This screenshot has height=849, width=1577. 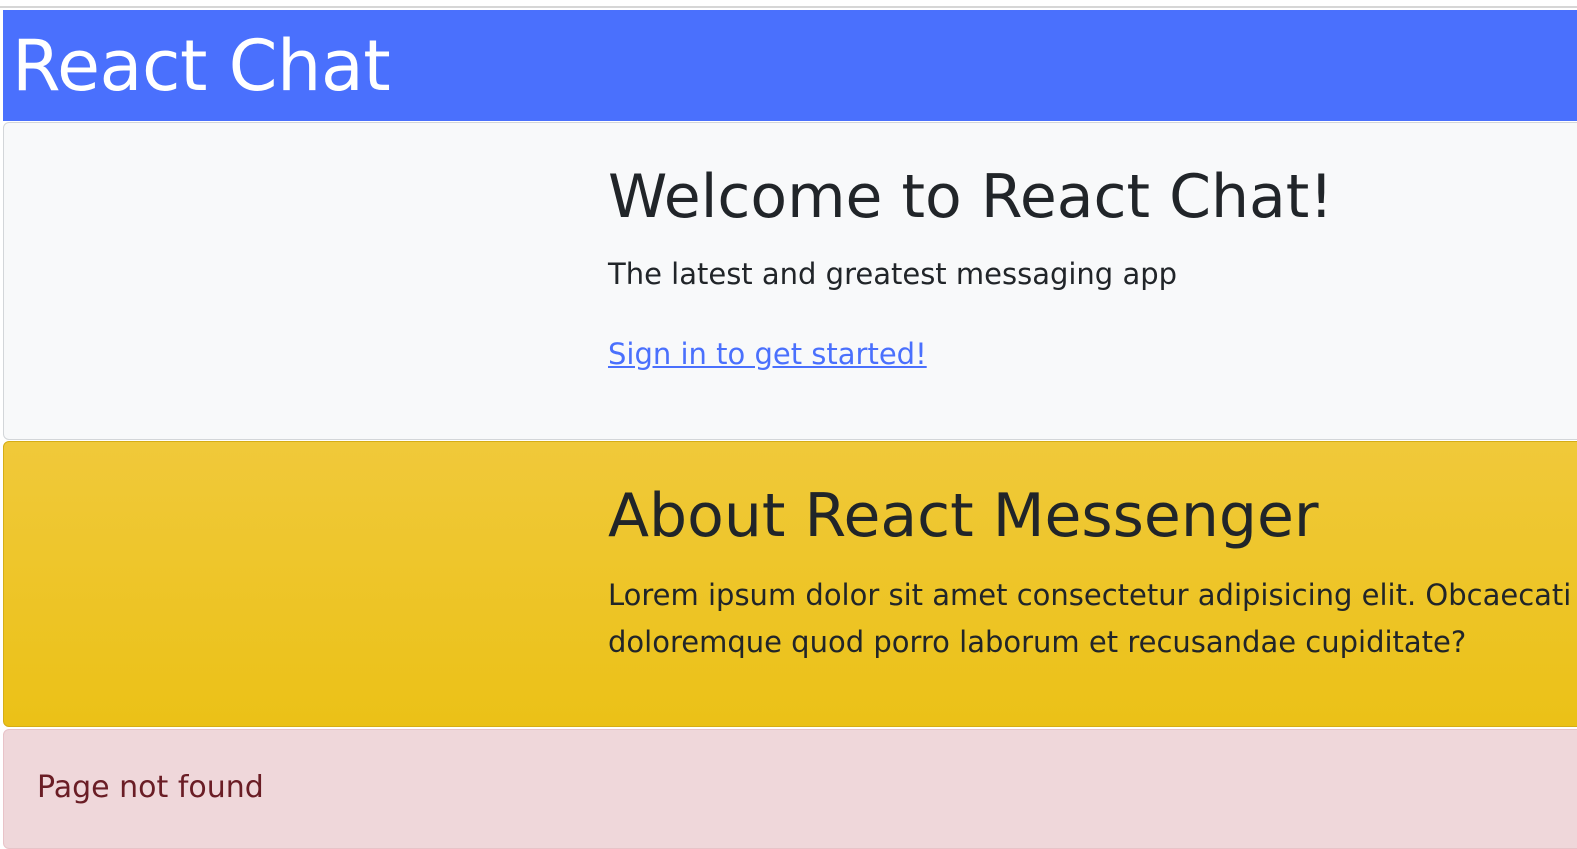 What do you see at coordinates (201, 66) in the screenshot?
I see `brand-title: React Chat` at bounding box center [201, 66].